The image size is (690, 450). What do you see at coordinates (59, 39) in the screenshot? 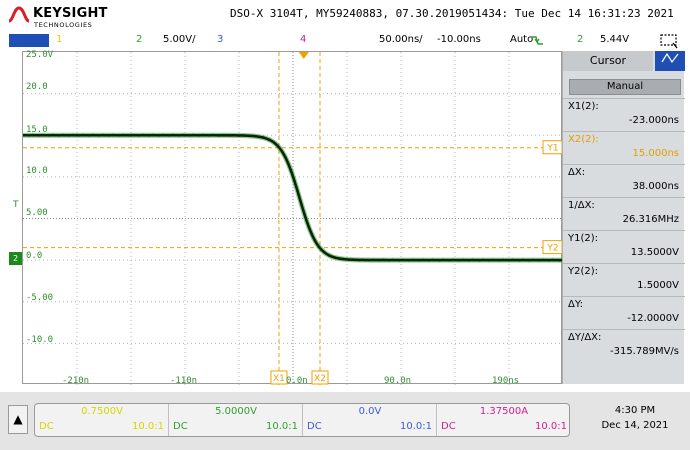
I see `ch1-label: 1` at bounding box center [59, 39].